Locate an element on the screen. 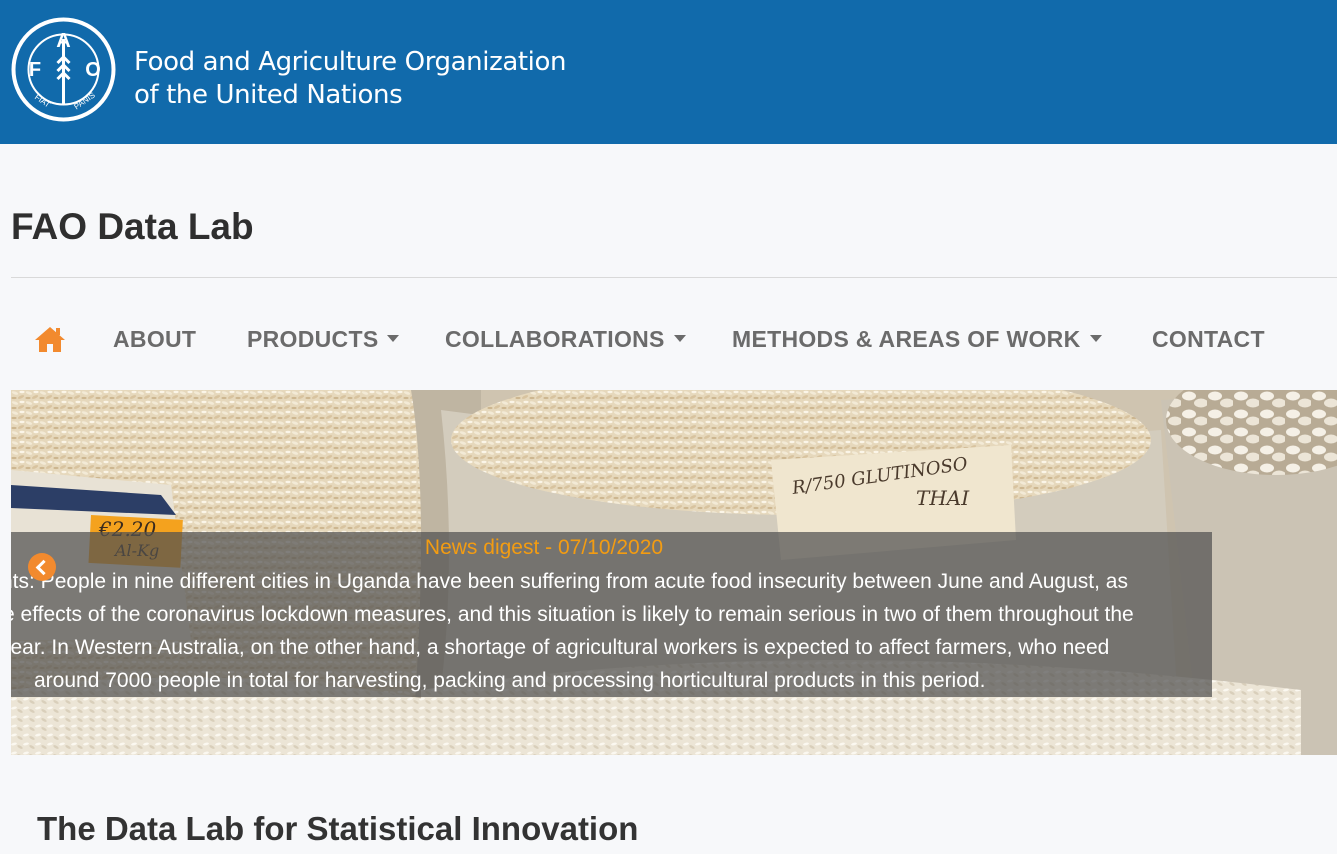  org-name-line-2: of the United Nations is located at coordinates (268, 95).